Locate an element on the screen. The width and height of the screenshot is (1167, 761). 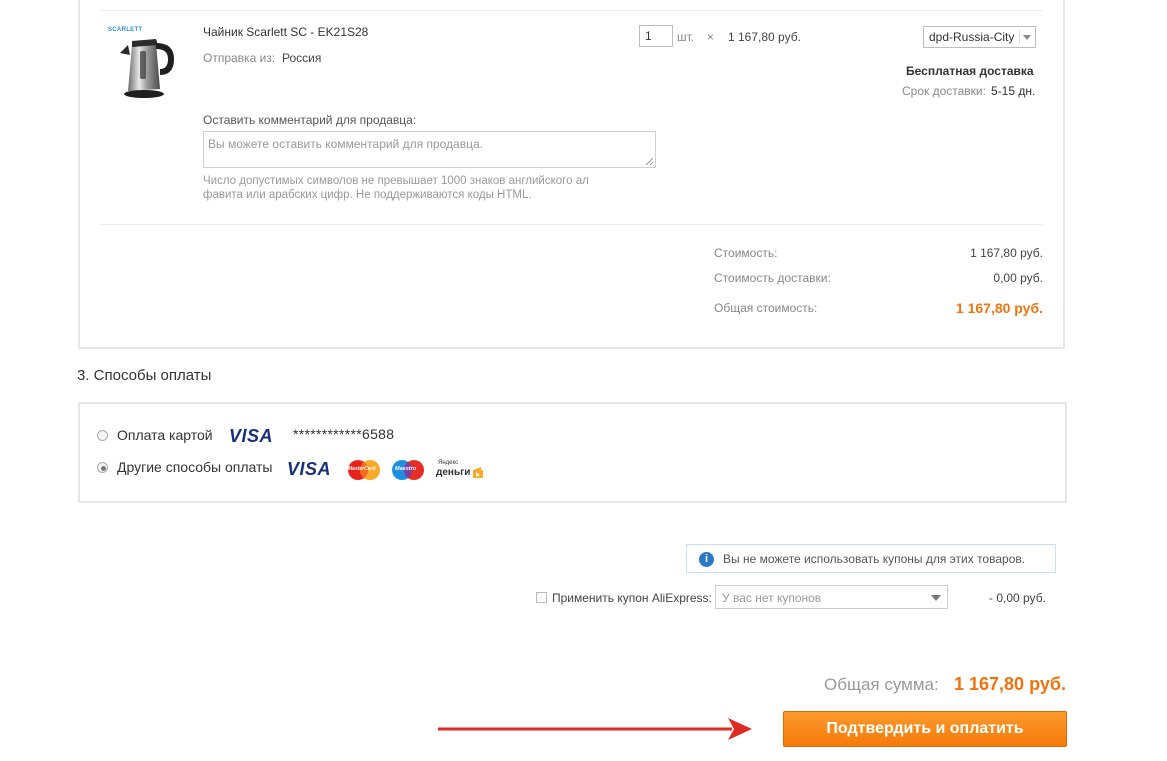
shipping-cost-value: 0,00 руб. is located at coordinates (1018, 278).